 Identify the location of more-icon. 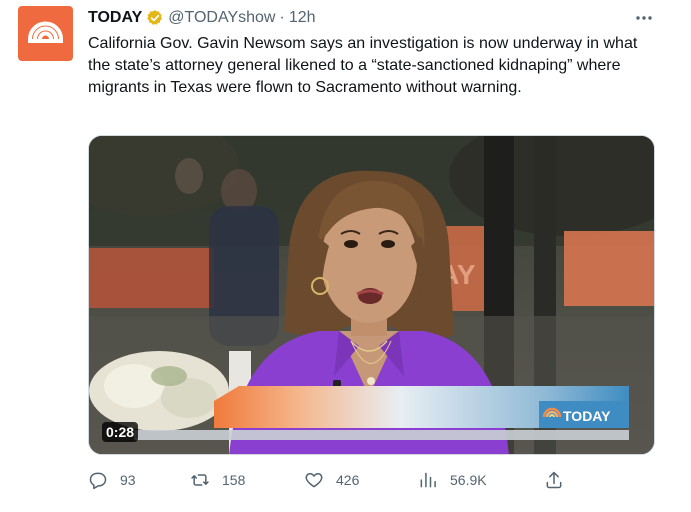
(644, 18).